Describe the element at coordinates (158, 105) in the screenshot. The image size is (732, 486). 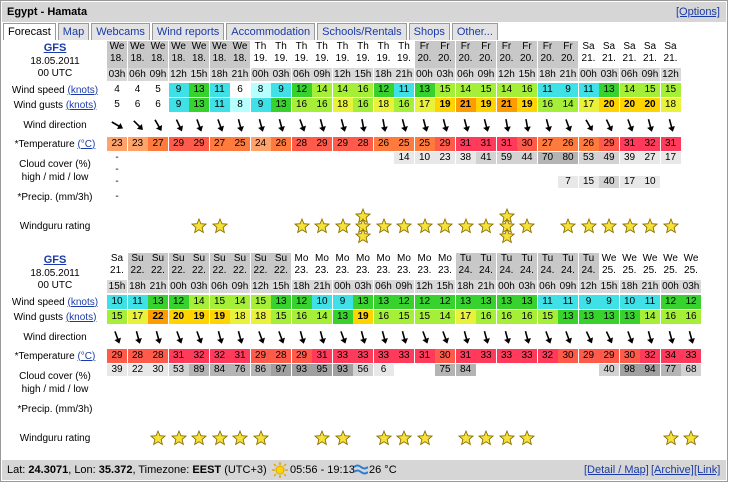
I see `wind-gusts-cell: 6` at that location.